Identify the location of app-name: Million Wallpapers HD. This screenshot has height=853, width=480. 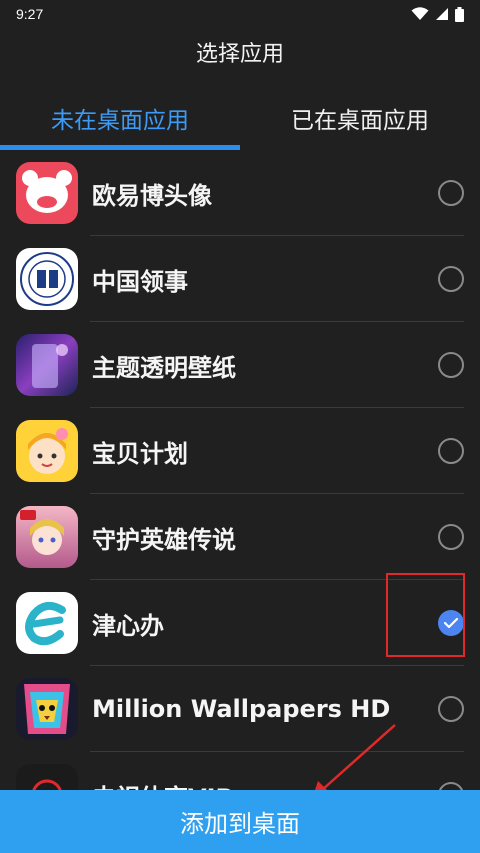
(241, 709).